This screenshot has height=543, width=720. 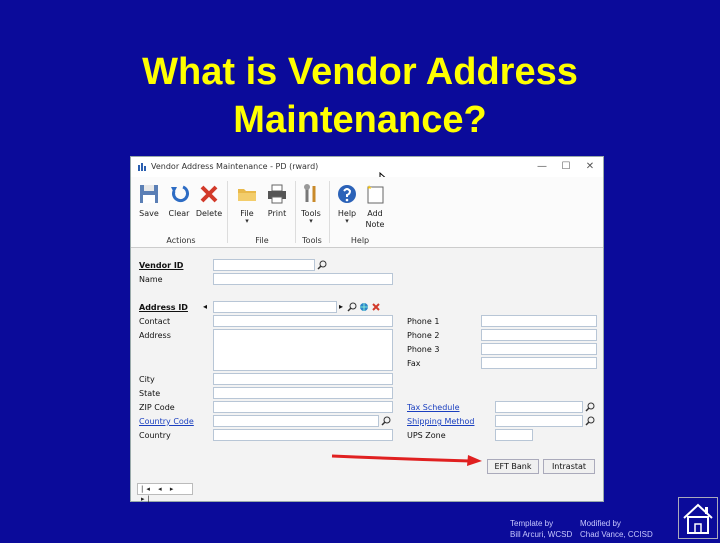 I want to click on group-help: Help, so click(x=360, y=240).